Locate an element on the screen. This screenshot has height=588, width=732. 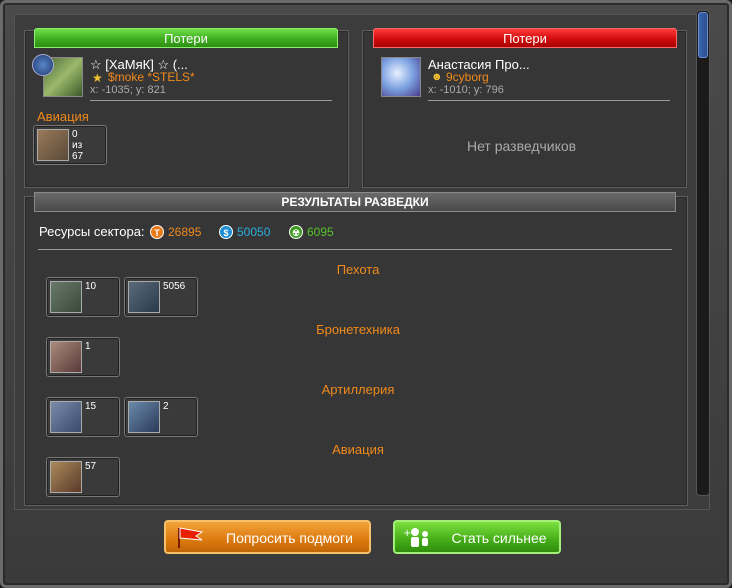
scrollbar is located at coordinates (703, 253).